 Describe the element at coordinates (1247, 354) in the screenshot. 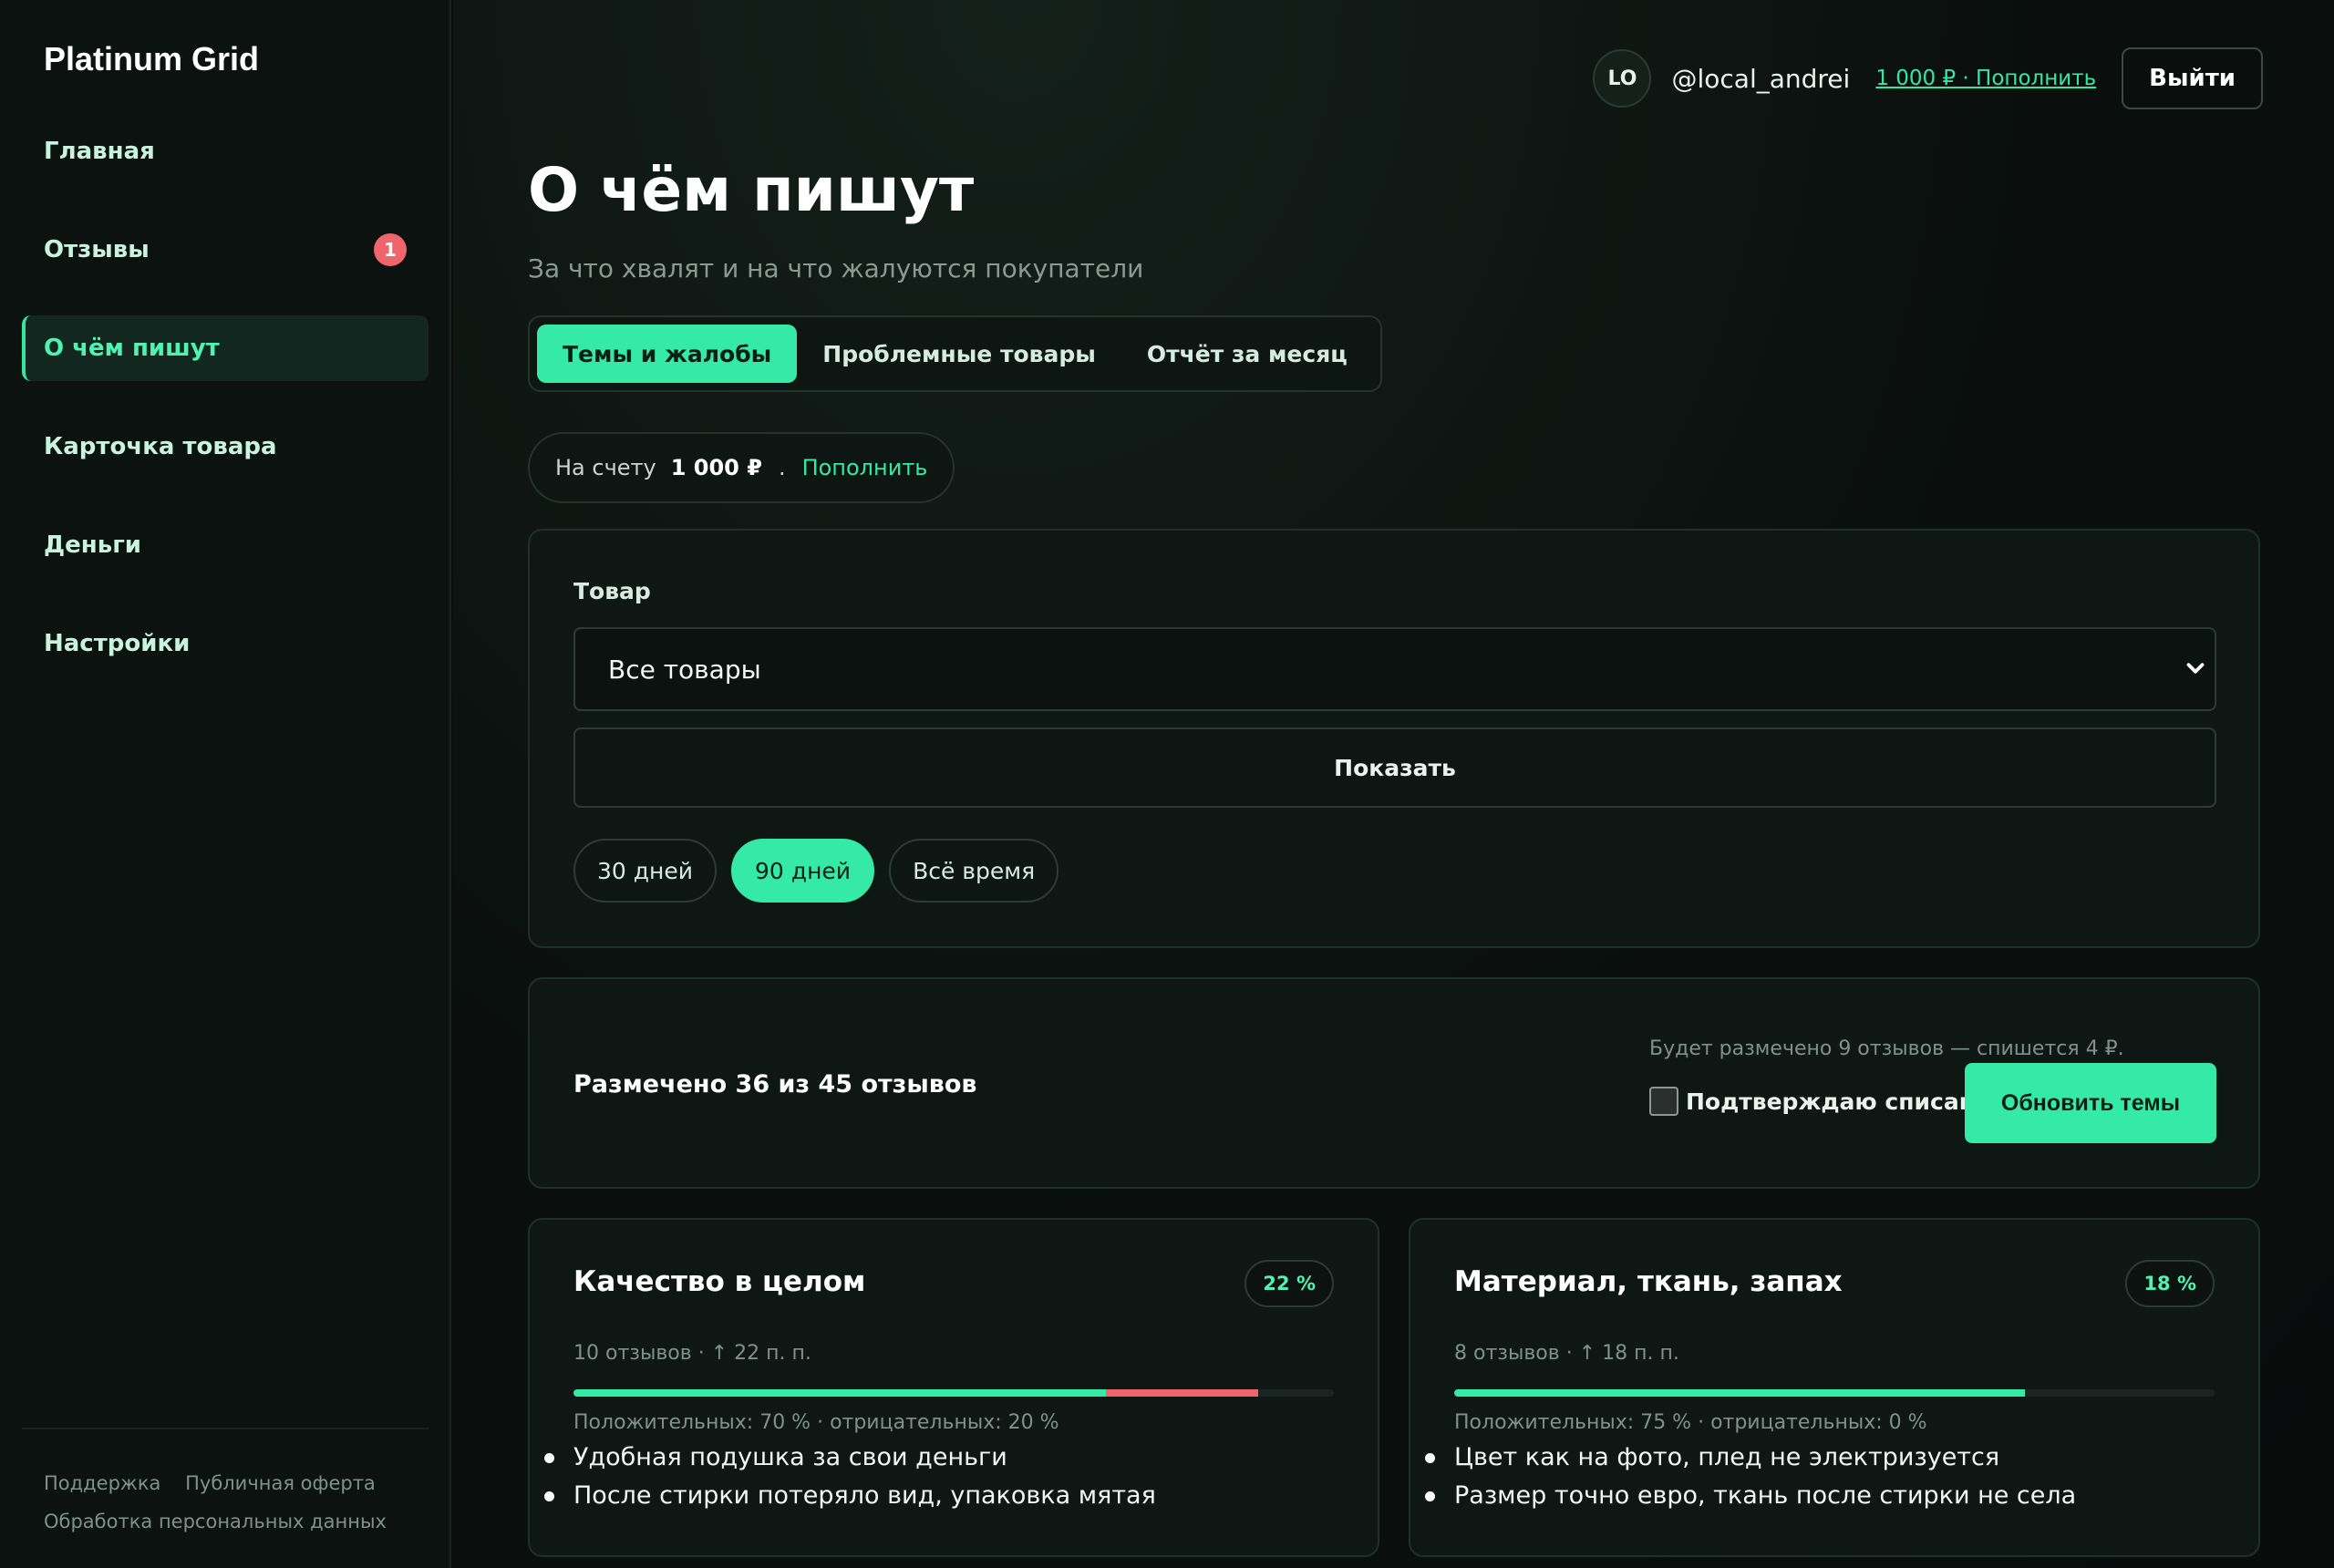

I see `tab-monthly-report: Отчёт за месяц` at that location.